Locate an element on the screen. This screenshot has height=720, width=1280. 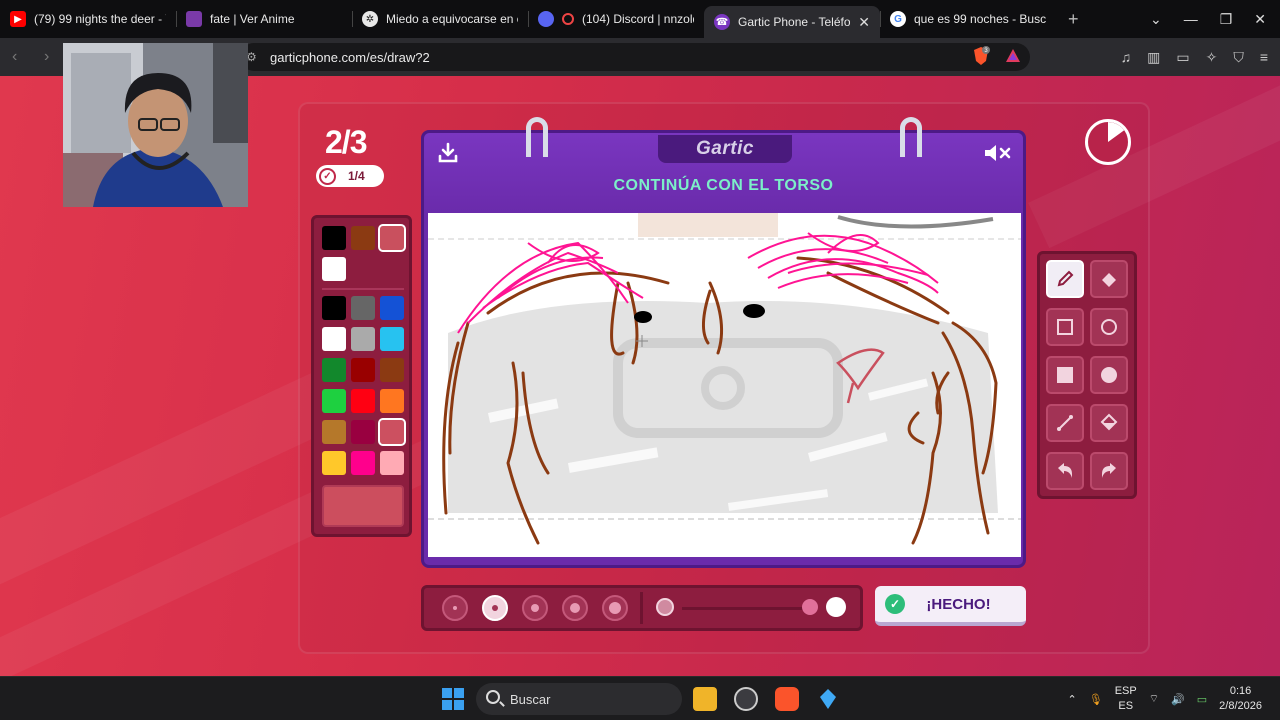
address-bar: ⚙ garticphone.com/es/draw?2 is located at coordinates (635, 57).